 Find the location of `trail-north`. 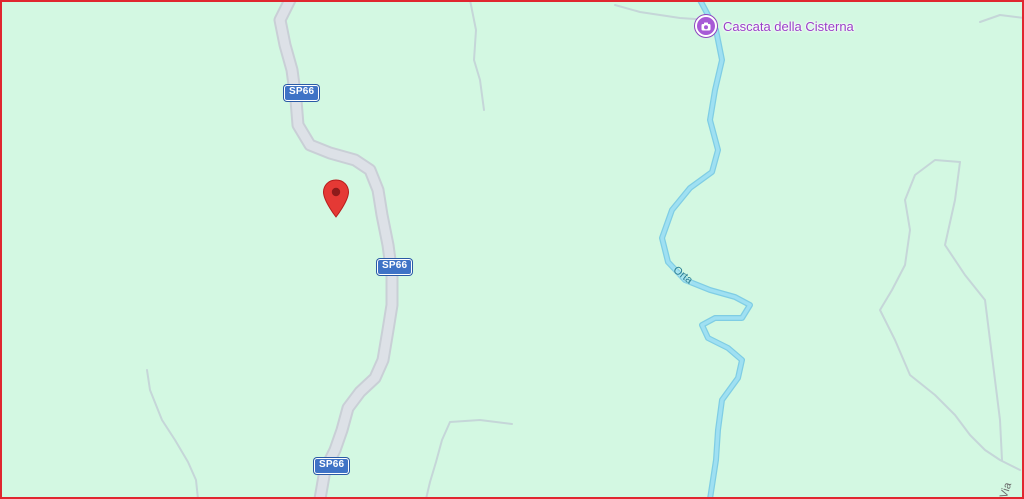

trail-north is located at coordinates (477, 56).